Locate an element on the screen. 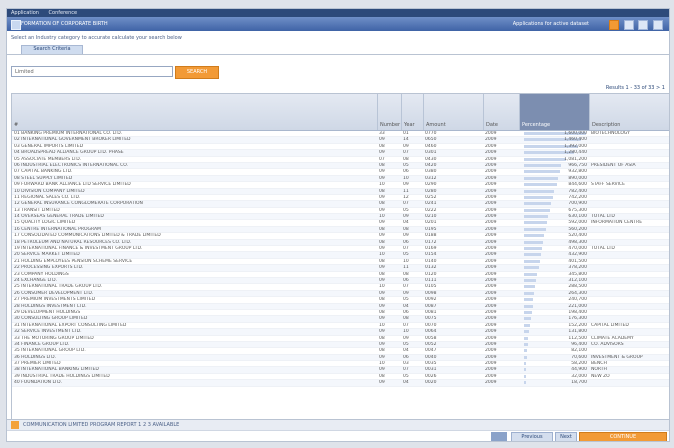 This screenshot has height=448, width=674. minimize-icon is located at coordinates (628, 25).